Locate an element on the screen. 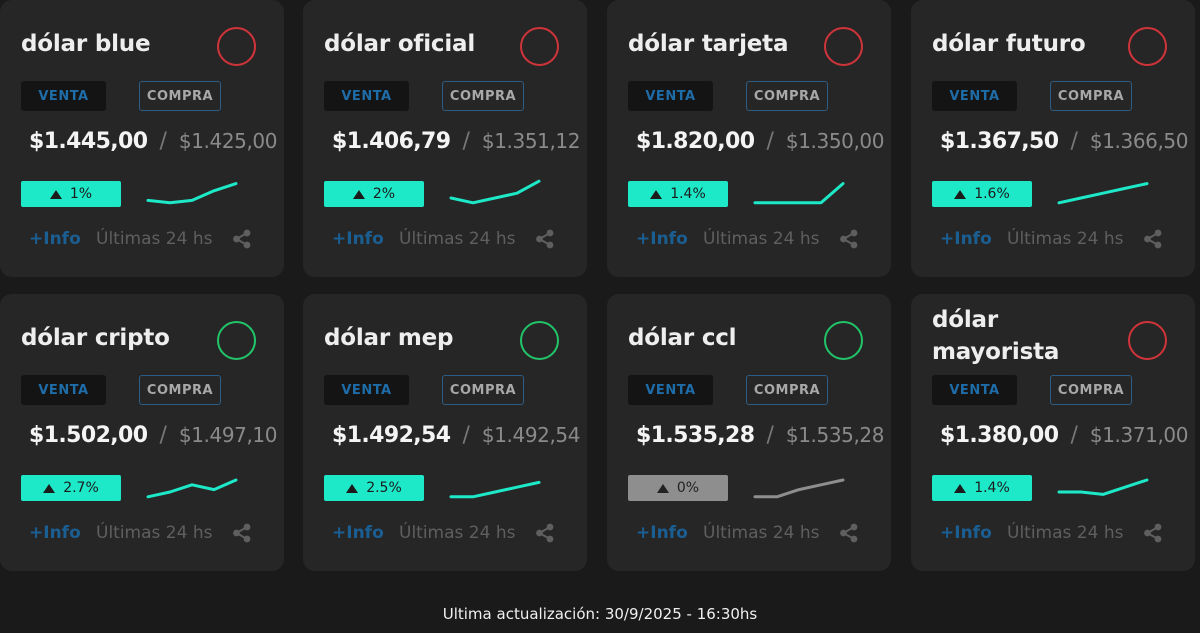 This screenshot has width=1200, height=633. change-badge: 1.4% is located at coordinates (982, 488).